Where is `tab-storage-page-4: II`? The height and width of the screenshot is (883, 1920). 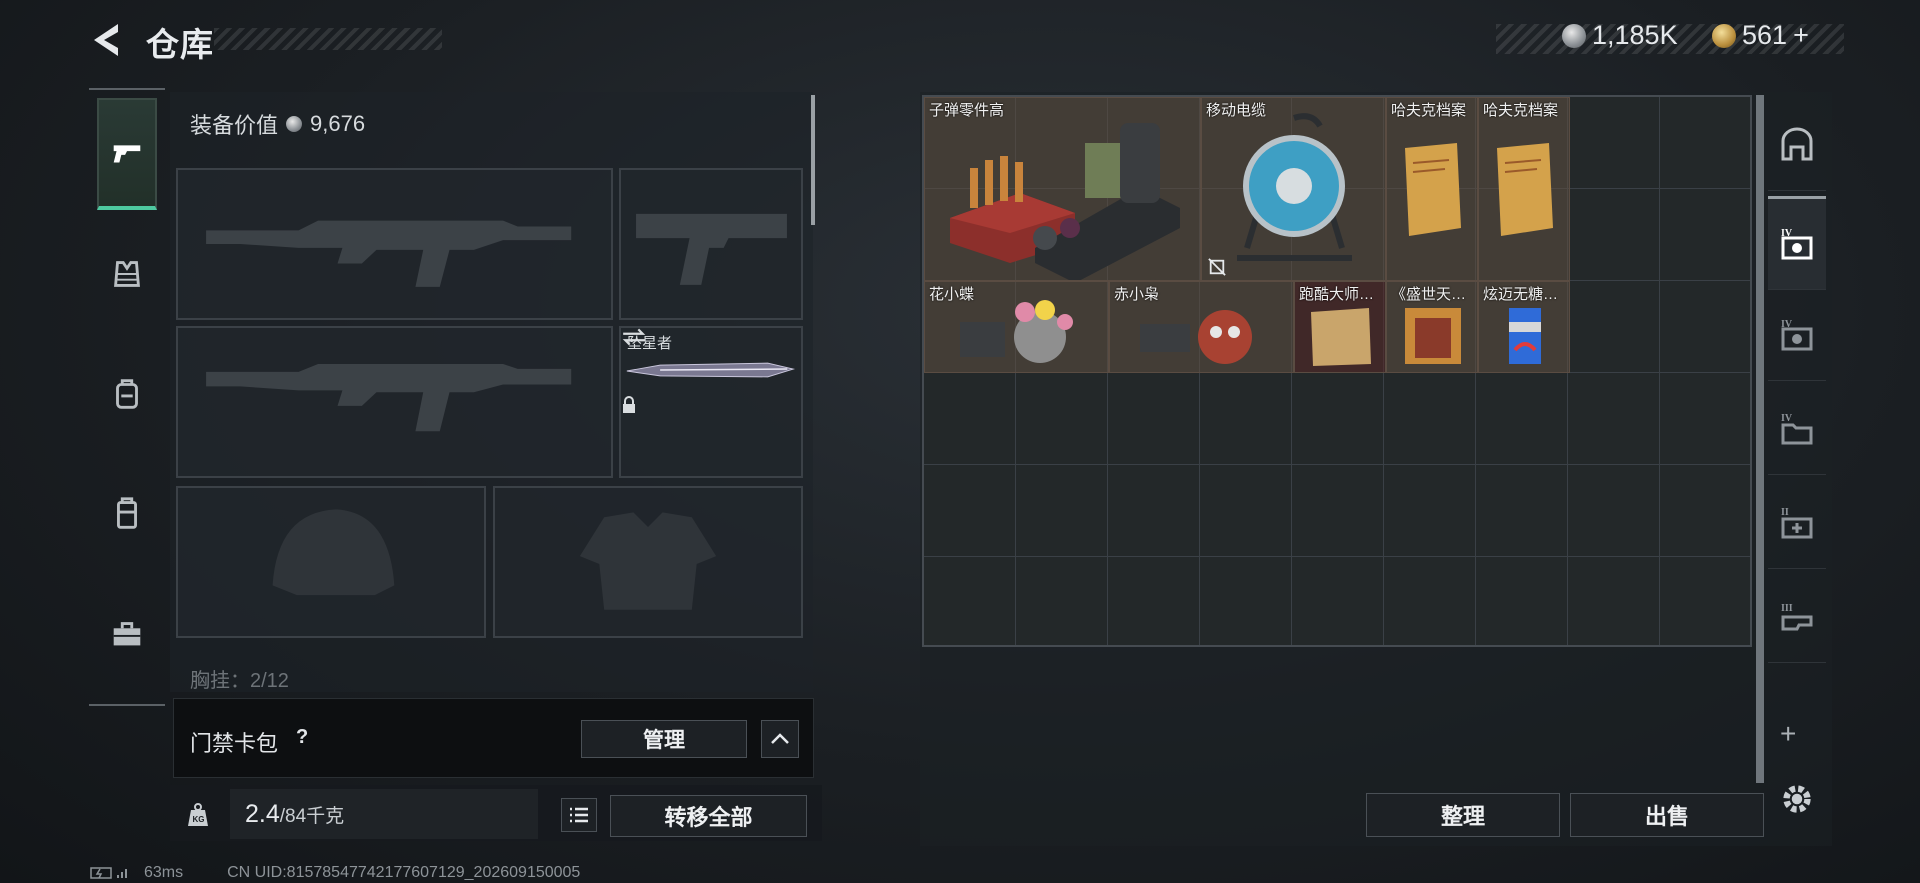 tab-storage-page-4: II is located at coordinates (1797, 523).